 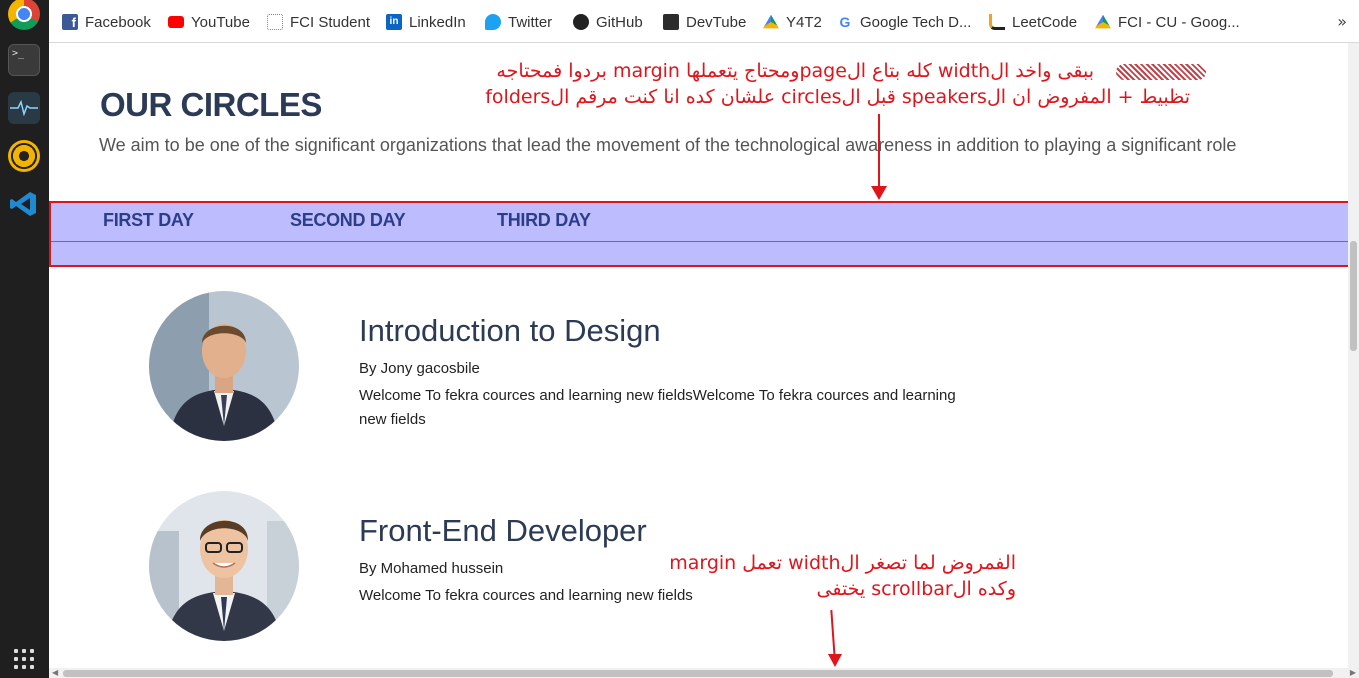 I want to click on chrome-icon, so click(x=24, y=15).